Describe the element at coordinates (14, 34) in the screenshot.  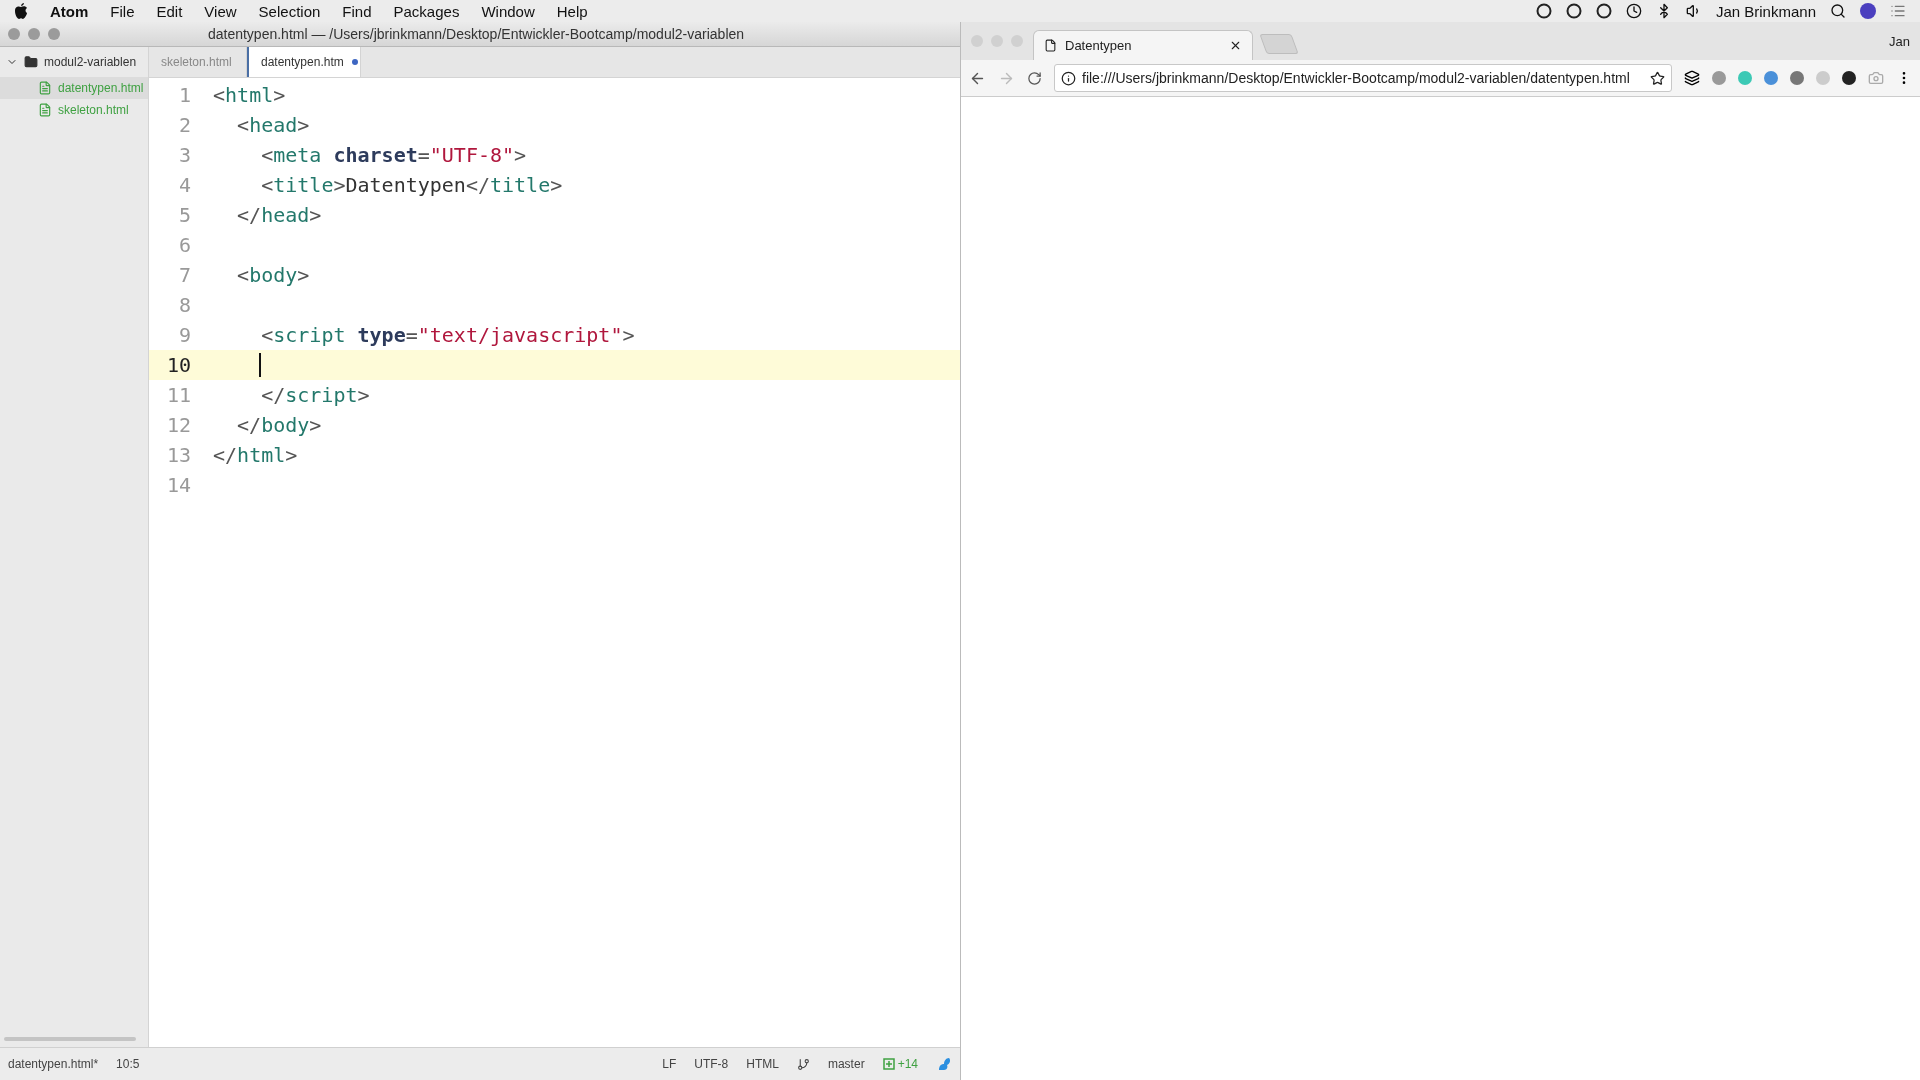
I see `close-button` at that location.